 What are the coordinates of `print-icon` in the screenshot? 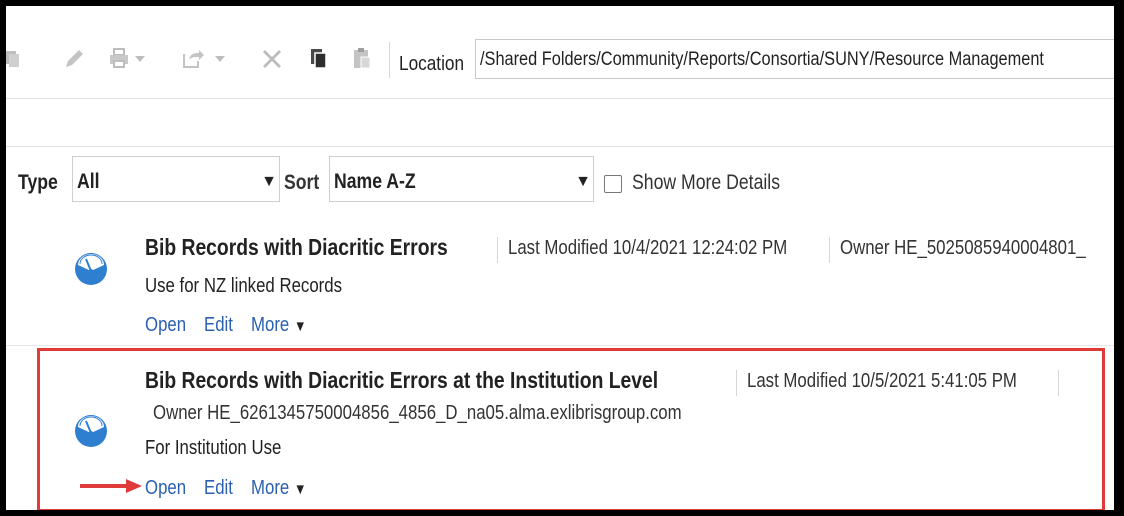 It's located at (119, 58).